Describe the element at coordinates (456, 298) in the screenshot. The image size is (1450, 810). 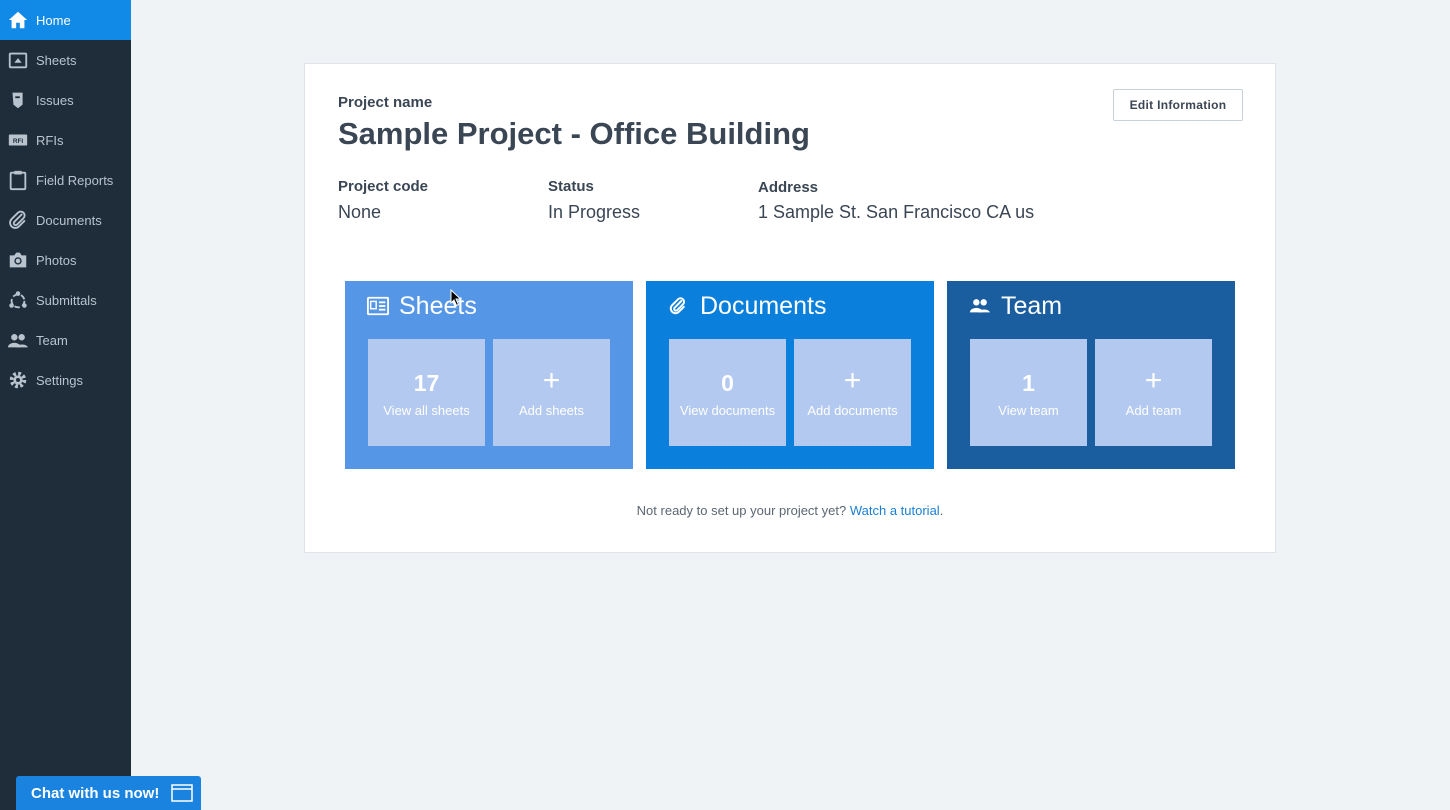
I see `mouse-cursor-icon` at that location.